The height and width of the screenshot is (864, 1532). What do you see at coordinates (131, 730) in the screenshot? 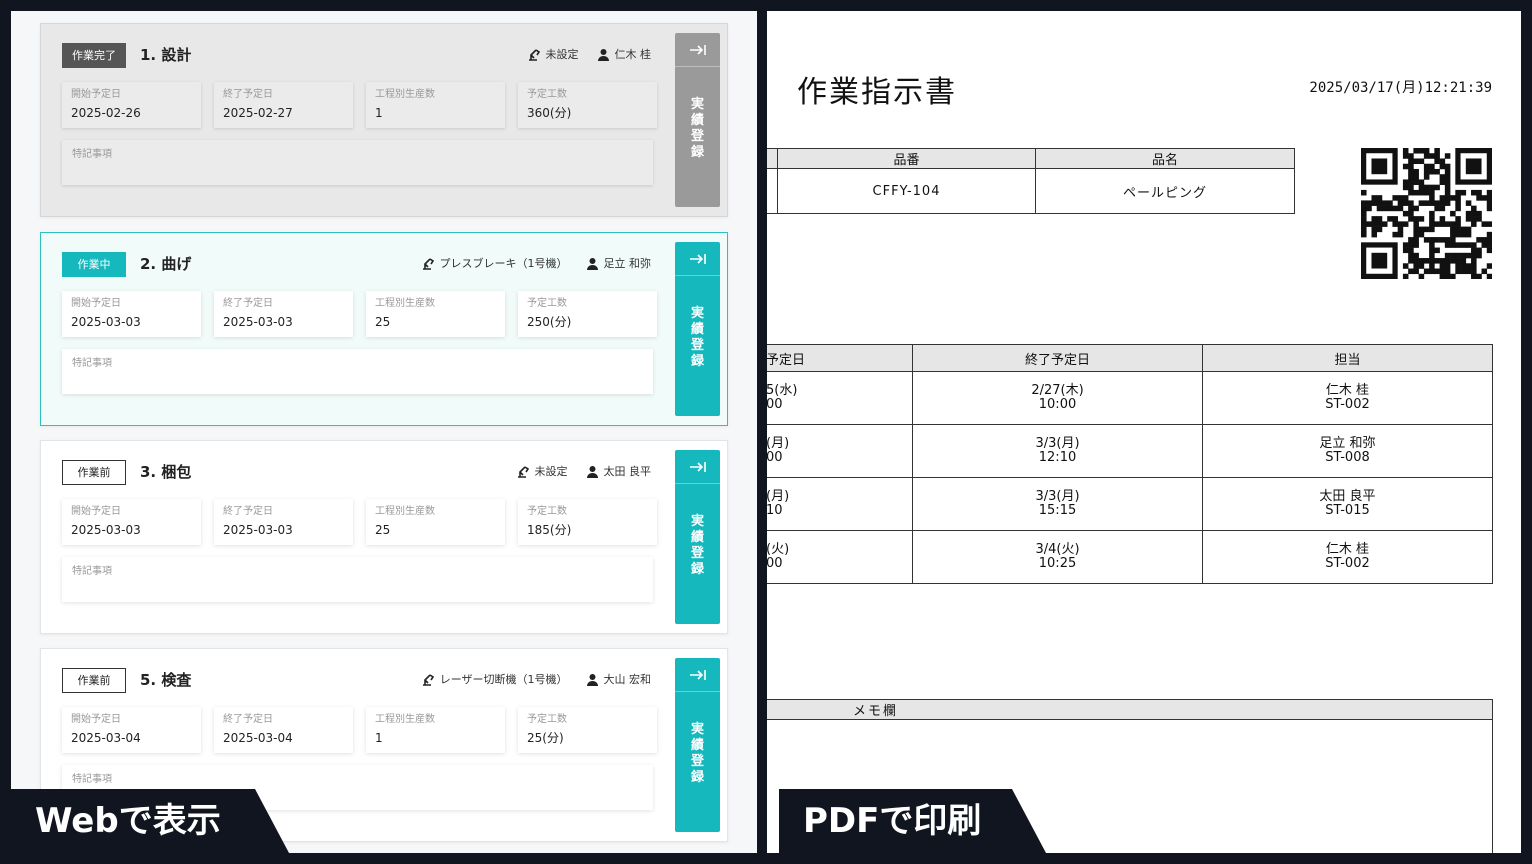
I see `start-date-field: 開始予定日 2025-03-04` at bounding box center [131, 730].